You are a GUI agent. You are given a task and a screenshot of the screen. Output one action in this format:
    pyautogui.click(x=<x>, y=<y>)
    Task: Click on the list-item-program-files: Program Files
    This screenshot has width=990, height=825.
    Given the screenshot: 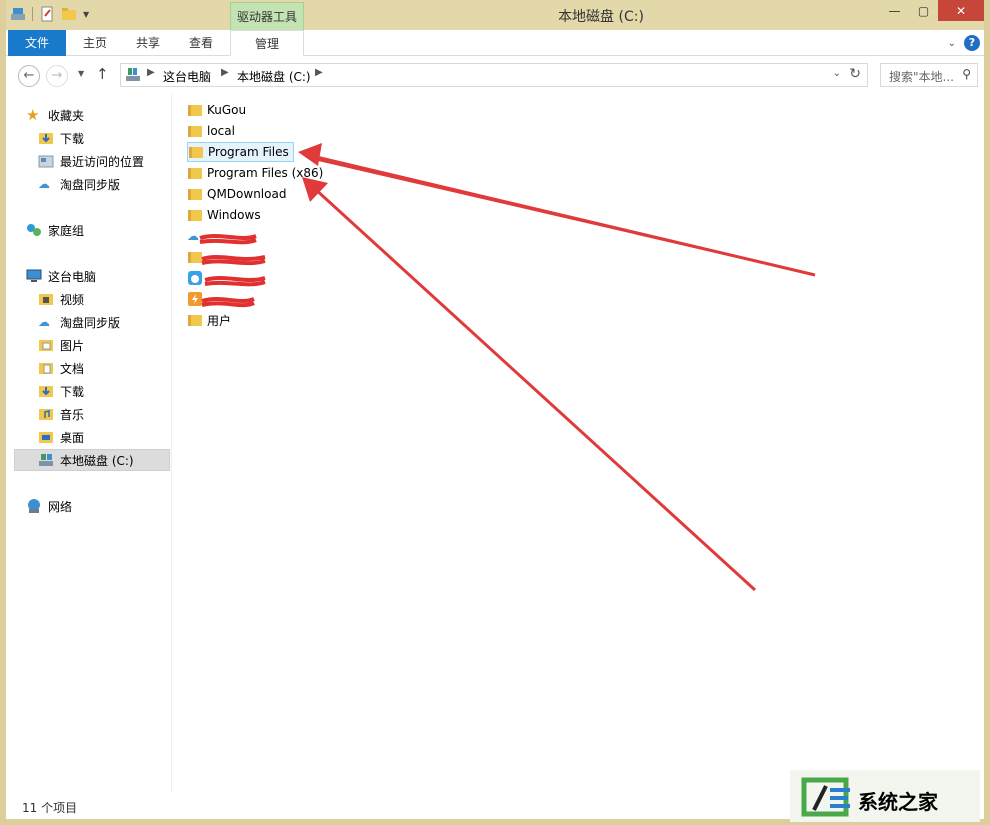 What is the action you would take?
    pyautogui.click(x=240, y=152)
    